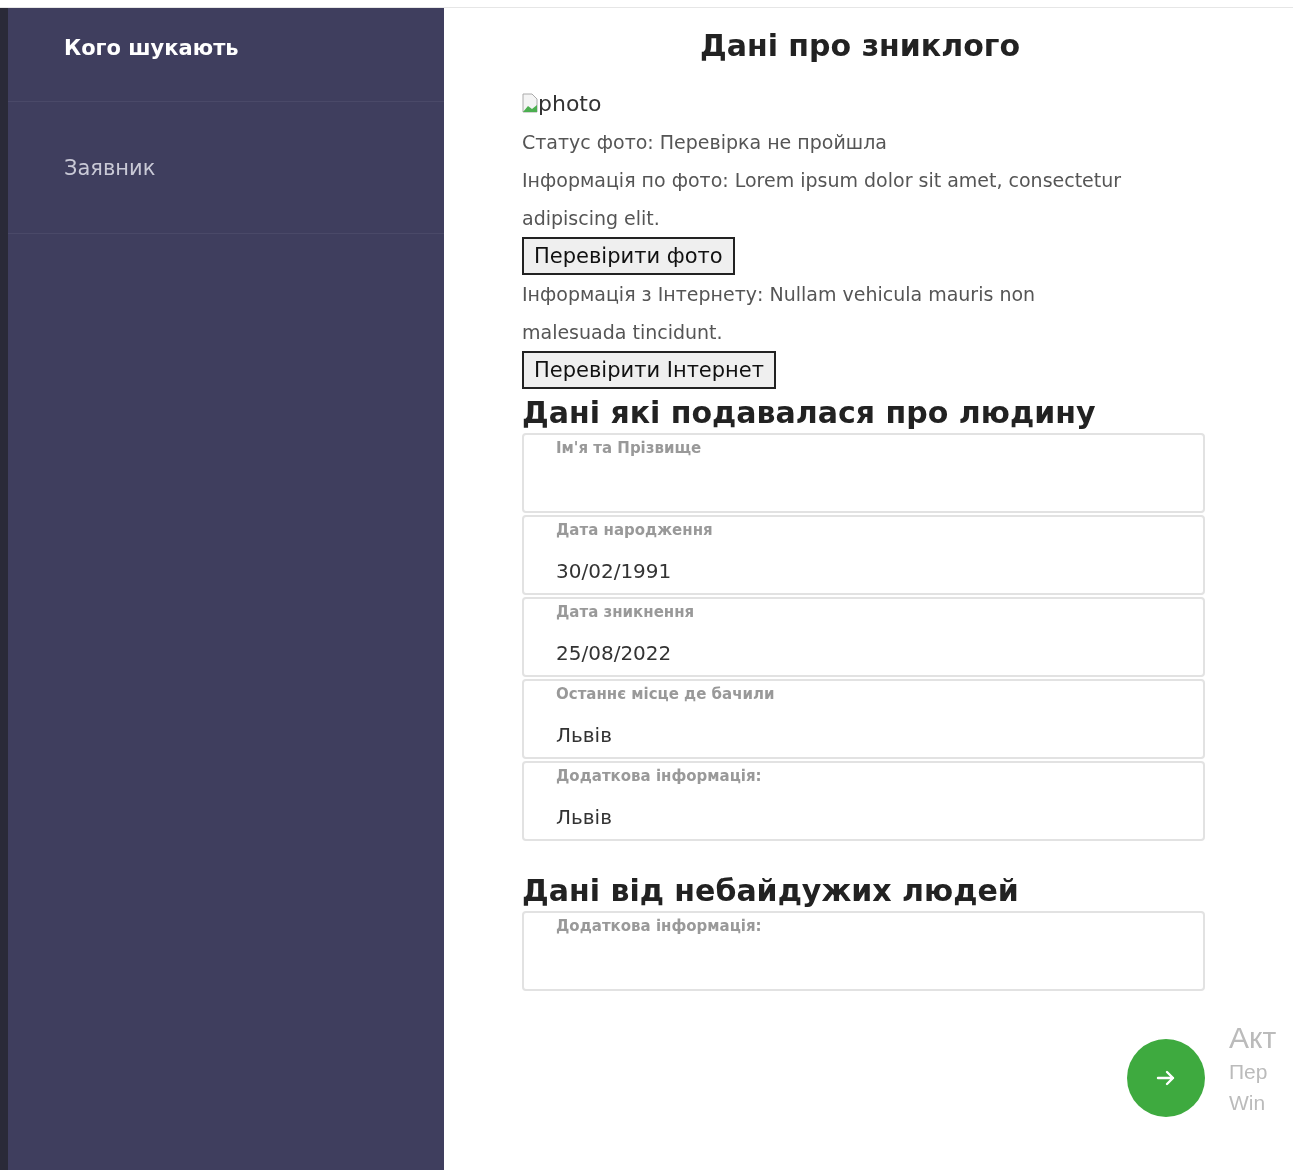 The image size is (1293, 1170). Describe the element at coordinates (626, 612) in the screenshot. I see `field-label: Дата зникнення` at that location.